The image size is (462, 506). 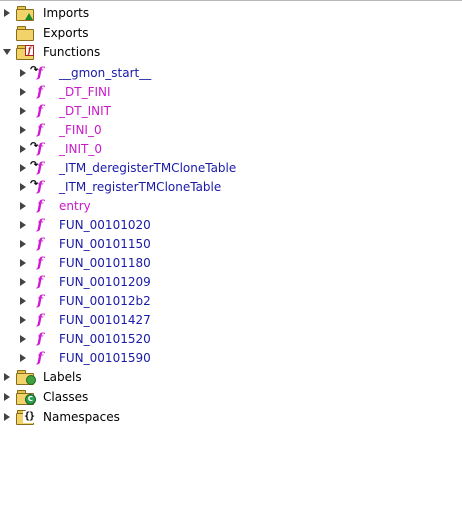 What do you see at coordinates (8, 397) in the screenshot?
I see `expand-classes-toggle` at bounding box center [8, 397].